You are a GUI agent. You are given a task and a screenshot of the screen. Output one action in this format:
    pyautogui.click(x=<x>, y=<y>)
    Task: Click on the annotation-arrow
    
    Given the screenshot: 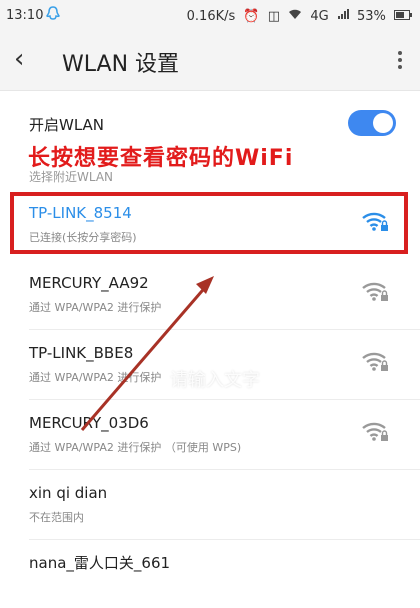 What is the action you would take?
    pyautogui.click(x=147, y=353)
    